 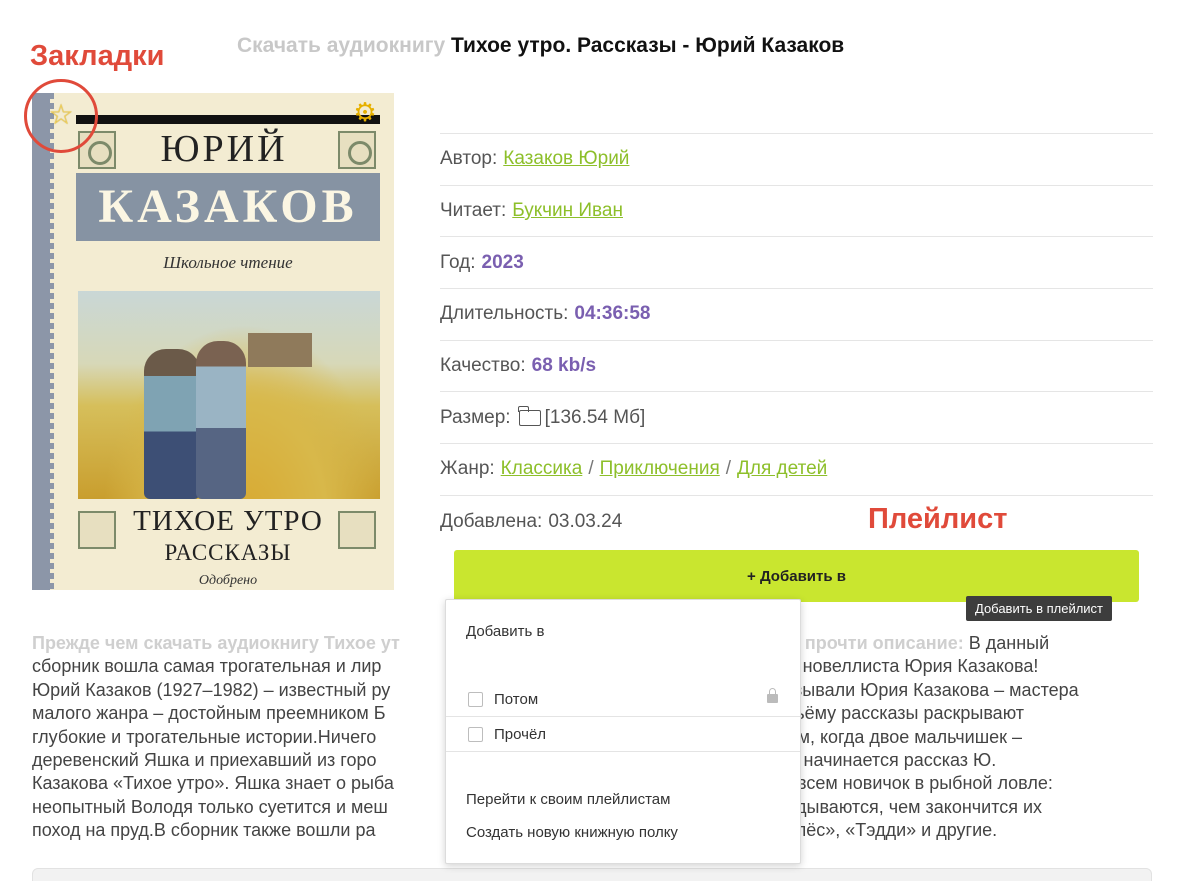 What do you see at coordinates (228, 262) in the screenshot?
I see `cover-series: Школьное чтение` at bounding box center [228, 262].